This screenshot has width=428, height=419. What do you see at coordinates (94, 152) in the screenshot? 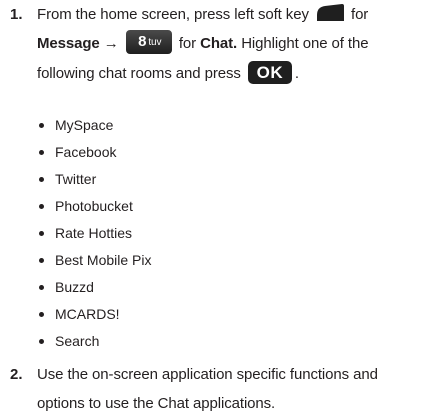
I see `list-item: Facebook` at bounding box center [94, 152].